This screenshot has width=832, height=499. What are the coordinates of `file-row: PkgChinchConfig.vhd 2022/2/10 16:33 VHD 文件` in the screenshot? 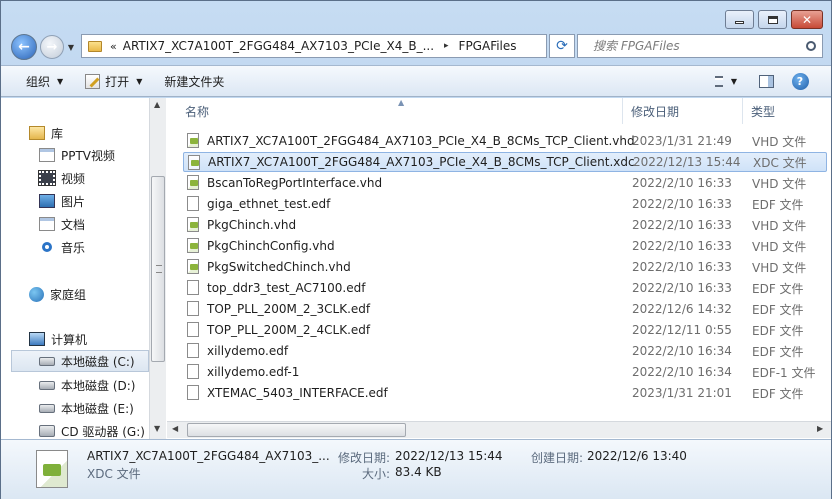 It's located at (505, 246).